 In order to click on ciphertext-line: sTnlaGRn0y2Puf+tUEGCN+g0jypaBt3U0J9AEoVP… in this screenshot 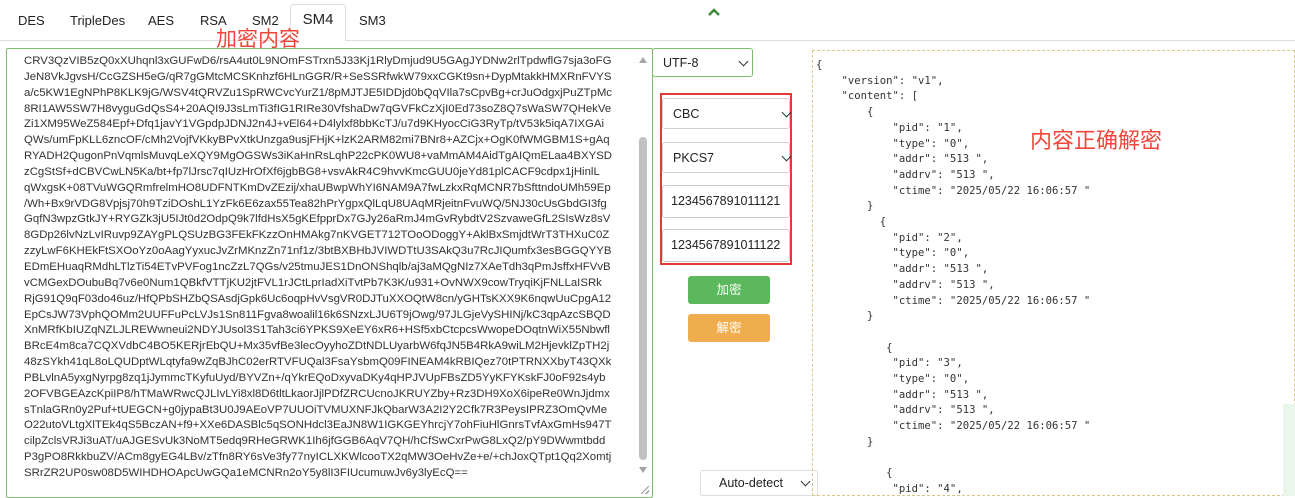, I will do `click(316, 409)`.